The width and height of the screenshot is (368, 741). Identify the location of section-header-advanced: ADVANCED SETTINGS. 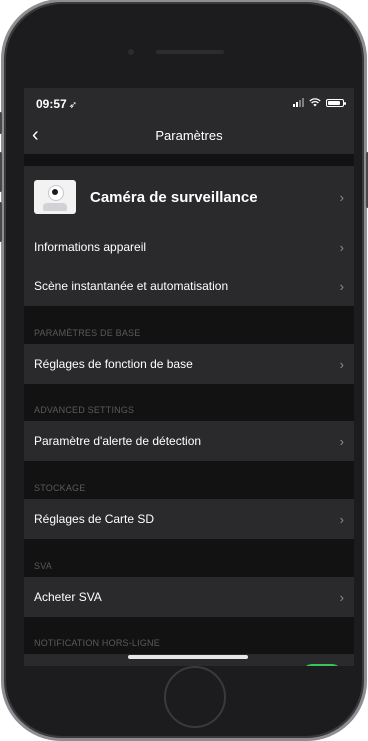
(84, 410).